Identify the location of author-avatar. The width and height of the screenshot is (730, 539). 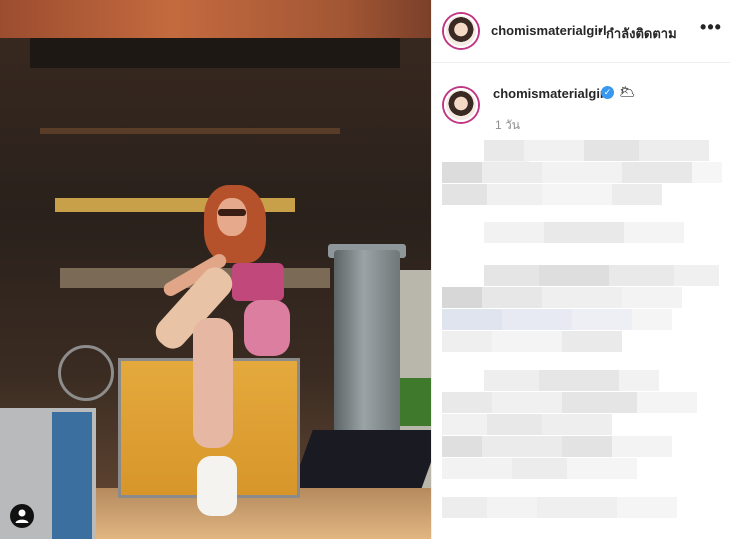
(461, 31).